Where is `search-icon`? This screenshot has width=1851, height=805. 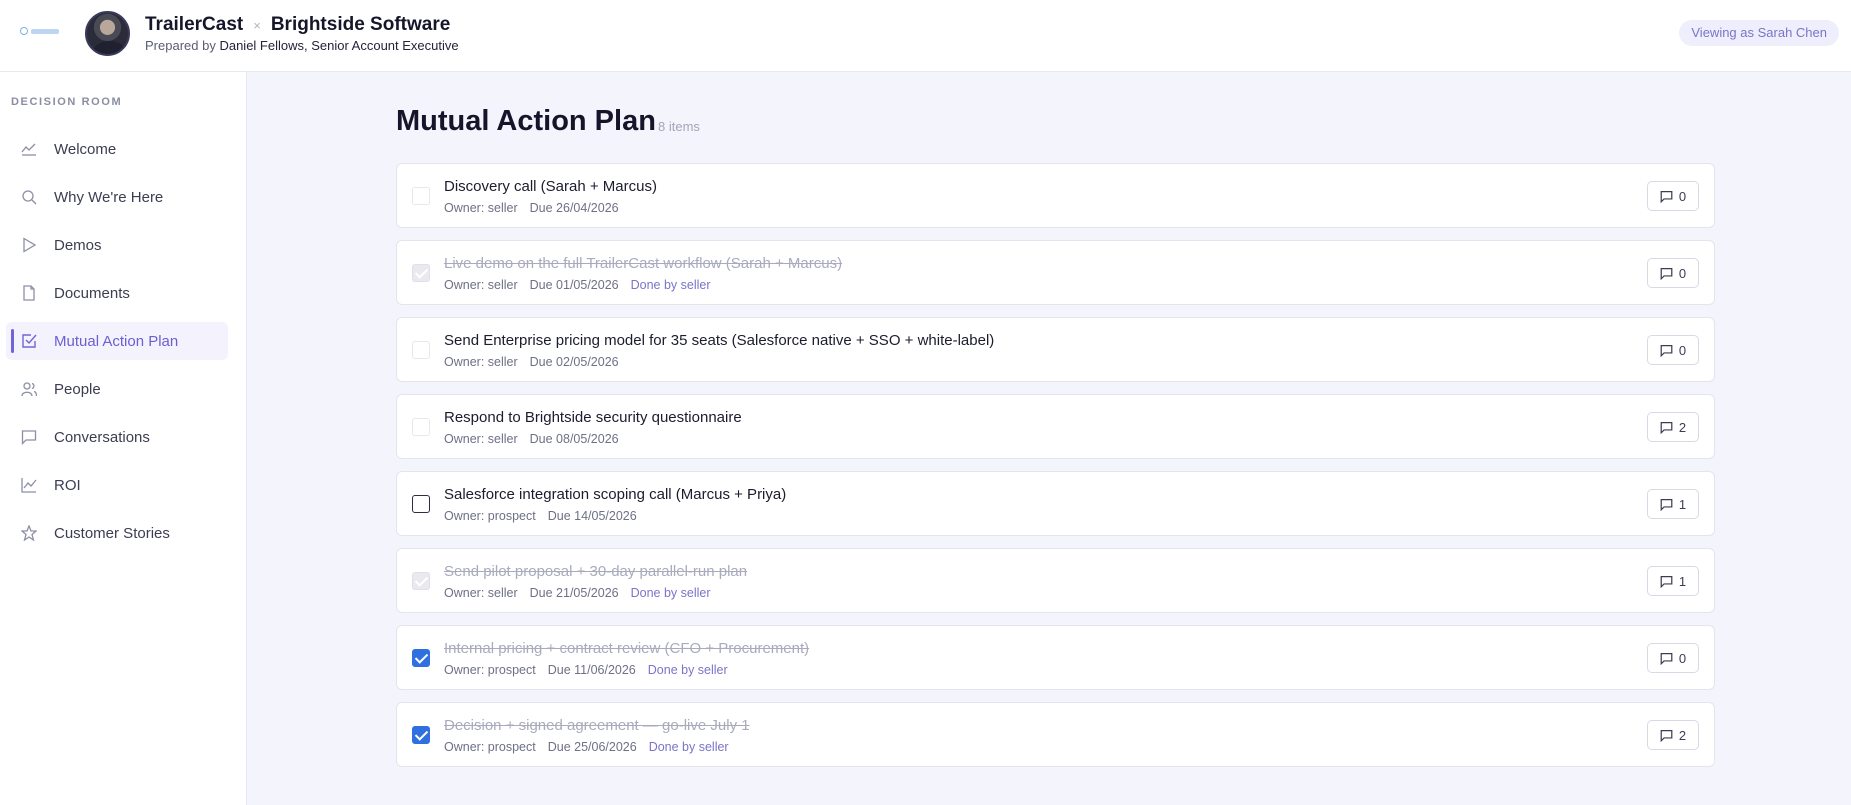
search-icon is located at coordinates (29, 197).